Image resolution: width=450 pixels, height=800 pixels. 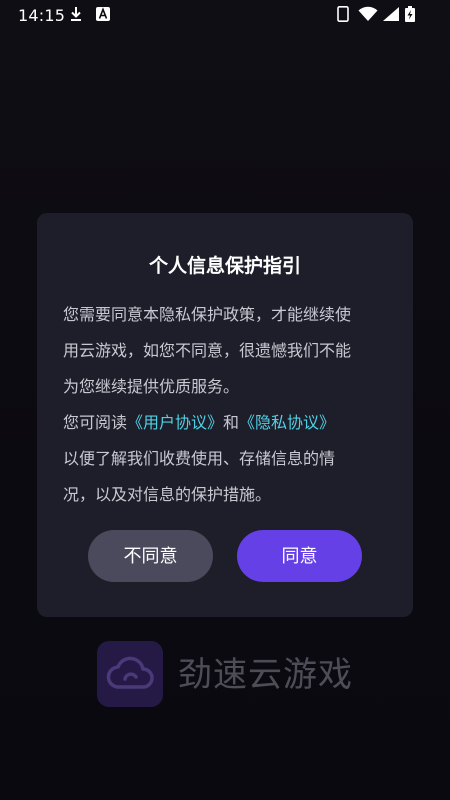 I want to click on status-time: 14:15, so click(x=42, y=15).